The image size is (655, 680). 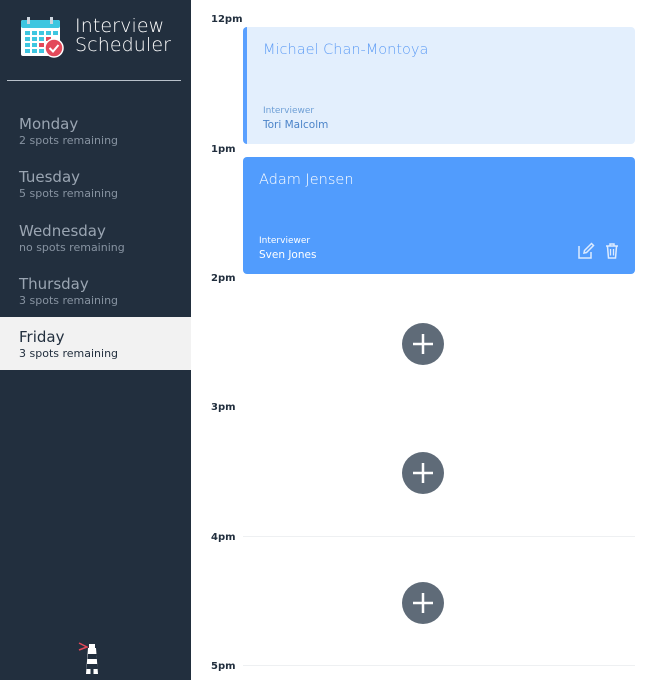 What do you see at coordinates (423, 663) in the screenshot?
I see `time-slot-5pm: 5pm` at bounding box center [423, 663].